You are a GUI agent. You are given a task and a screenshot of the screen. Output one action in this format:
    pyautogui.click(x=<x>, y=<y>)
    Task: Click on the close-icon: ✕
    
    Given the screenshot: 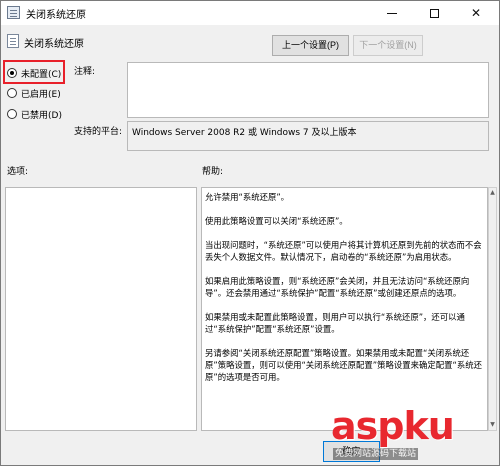 What is the action you would take?
    pyautogui.click(x=476, y=13)
    